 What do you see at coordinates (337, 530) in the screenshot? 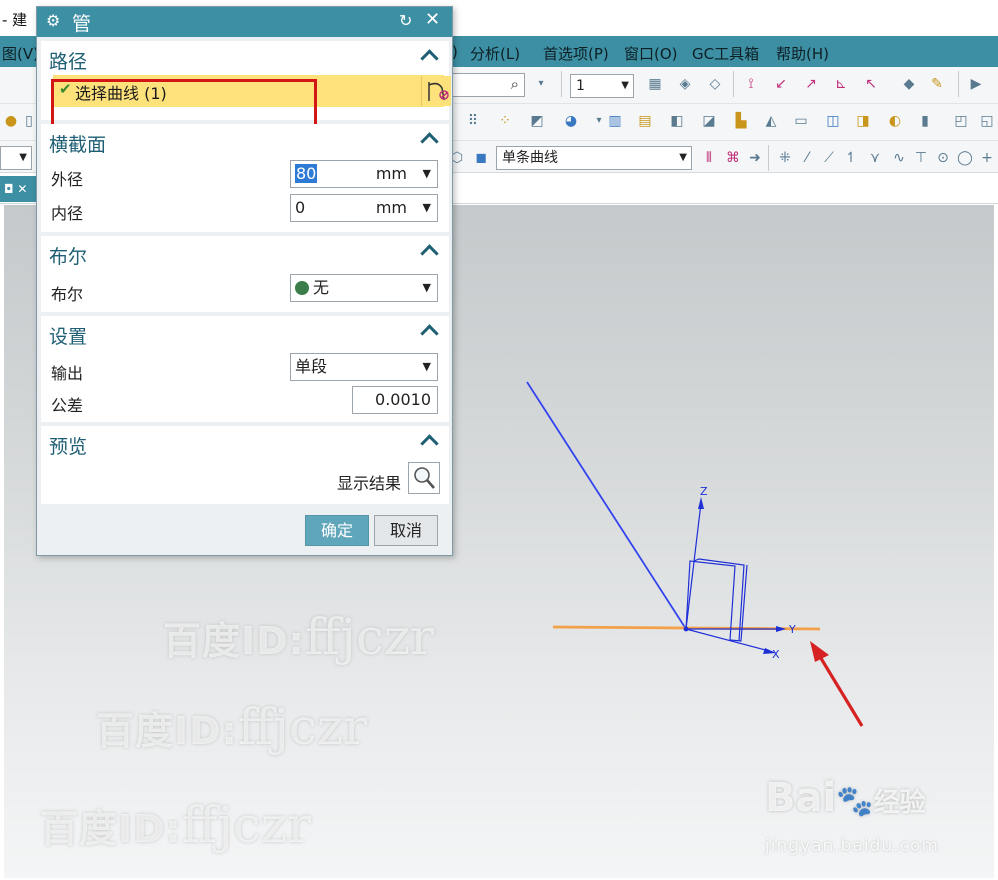
I see `ok-button: 确定` at bounding box center [337, 530].